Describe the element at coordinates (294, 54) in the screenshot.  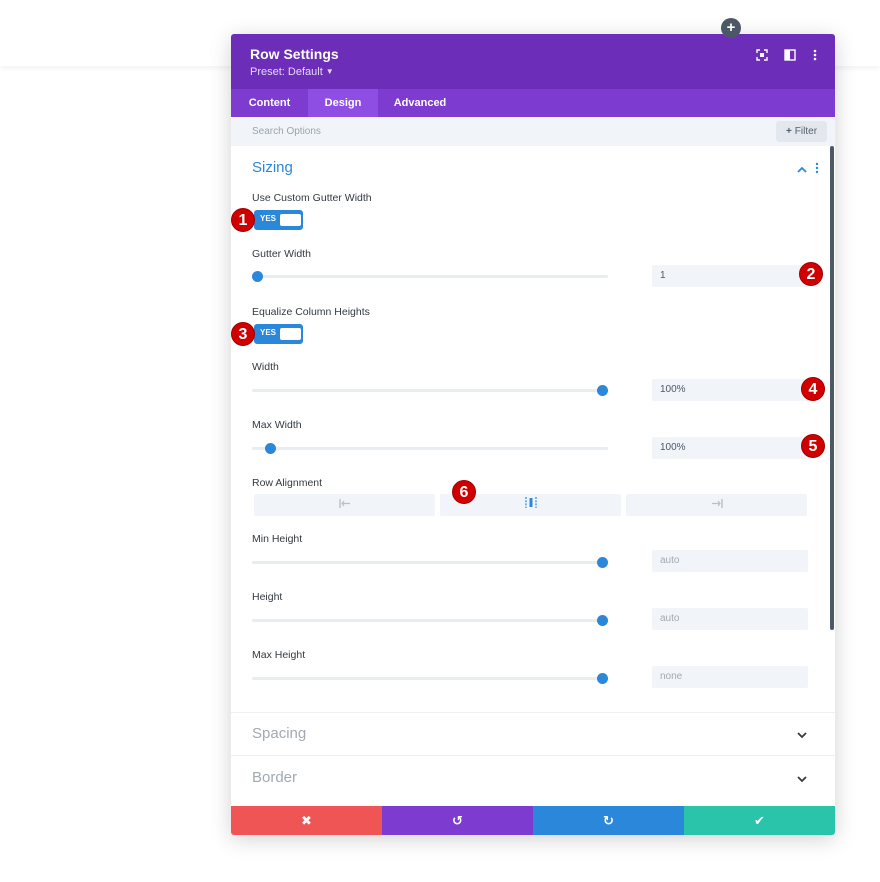
I see `modal-title: Row Settings` at that location.